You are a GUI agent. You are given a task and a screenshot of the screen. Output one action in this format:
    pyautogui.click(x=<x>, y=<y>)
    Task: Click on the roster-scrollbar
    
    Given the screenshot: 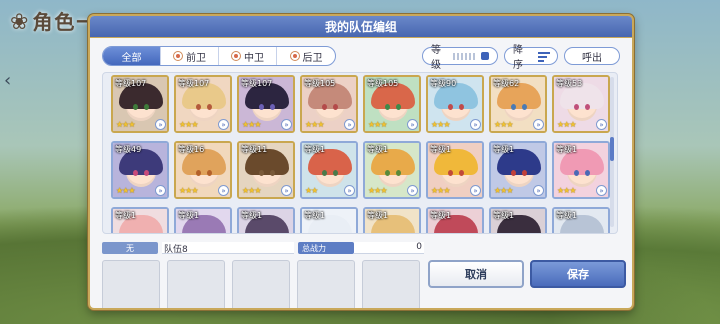 What is the action you would take?
    pyautogui.click(x=612, y=152)
    